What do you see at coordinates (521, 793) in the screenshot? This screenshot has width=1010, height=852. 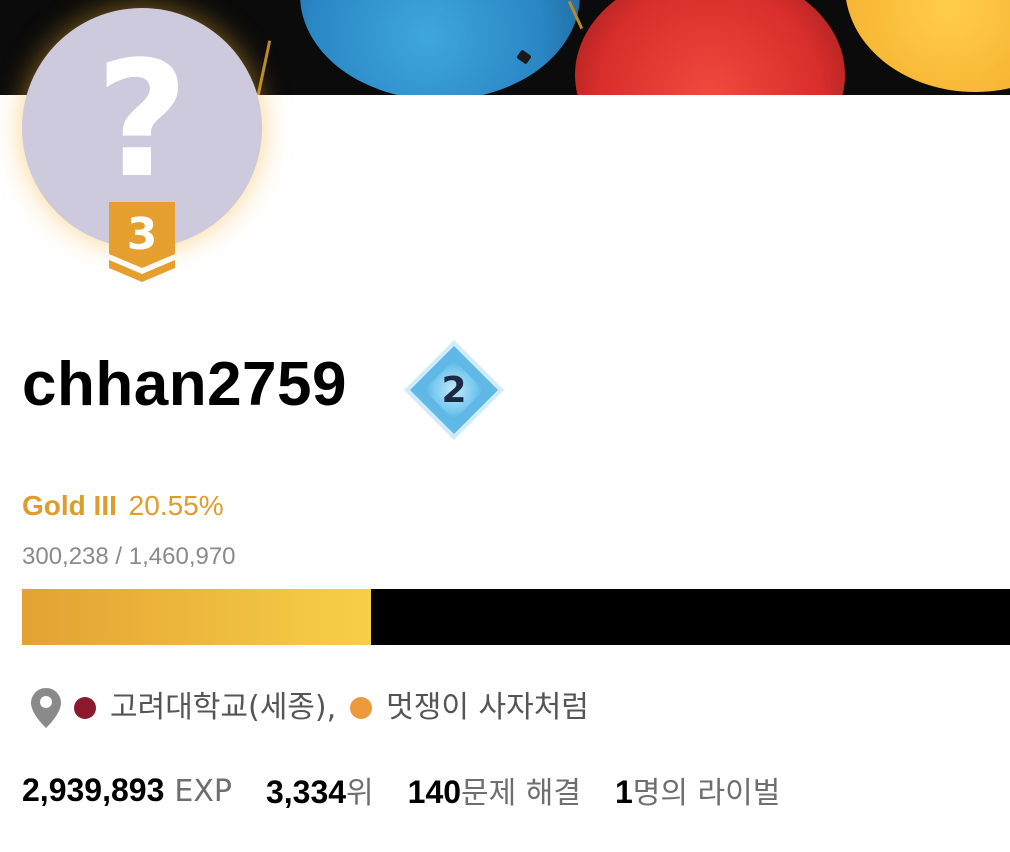 I see `stat-solved-unit: 문제 해결` at bounding box center [521, 793].